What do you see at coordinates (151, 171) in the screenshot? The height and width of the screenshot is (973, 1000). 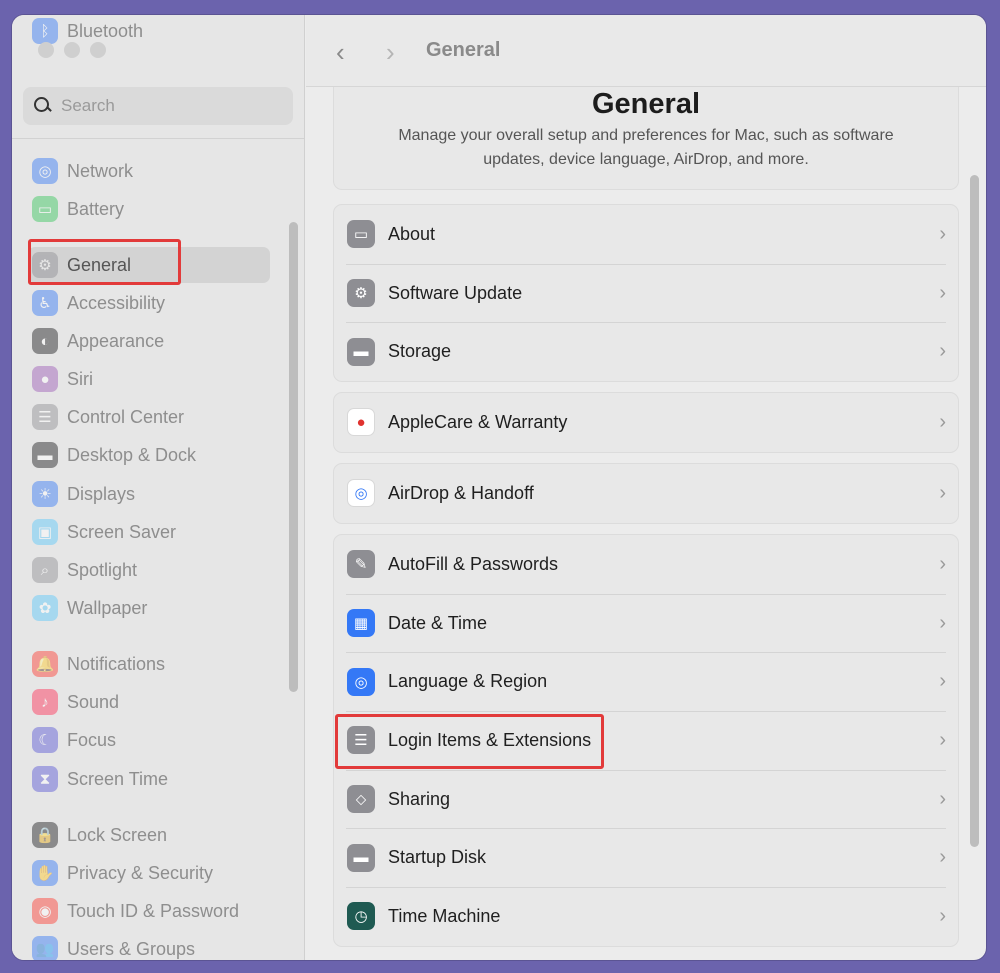 I see `sidebar-item-network: ◎ Network` at bounding box center [151, 171].